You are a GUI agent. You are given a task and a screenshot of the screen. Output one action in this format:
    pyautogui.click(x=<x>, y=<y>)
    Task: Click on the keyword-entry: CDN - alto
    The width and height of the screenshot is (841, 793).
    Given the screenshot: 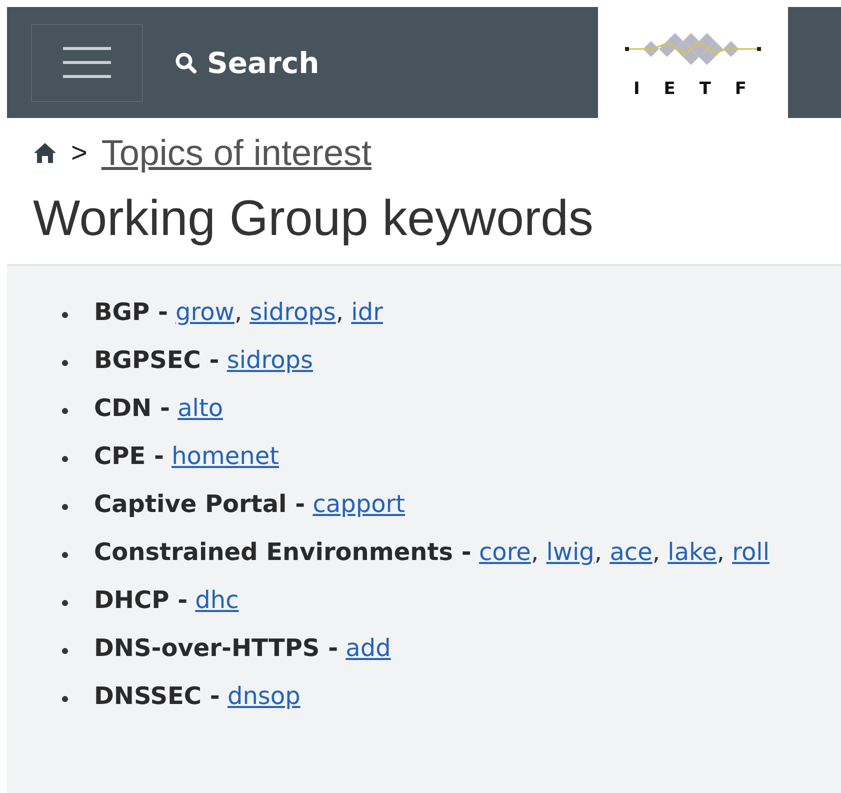 What is the action you would take?
    pyautogui.click(x=159, y=408)
    